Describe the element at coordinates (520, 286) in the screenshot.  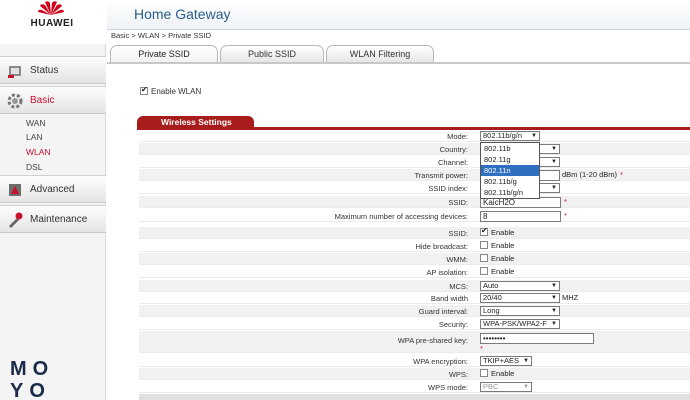
I see `mcs-select: Auto ▼` at that location.